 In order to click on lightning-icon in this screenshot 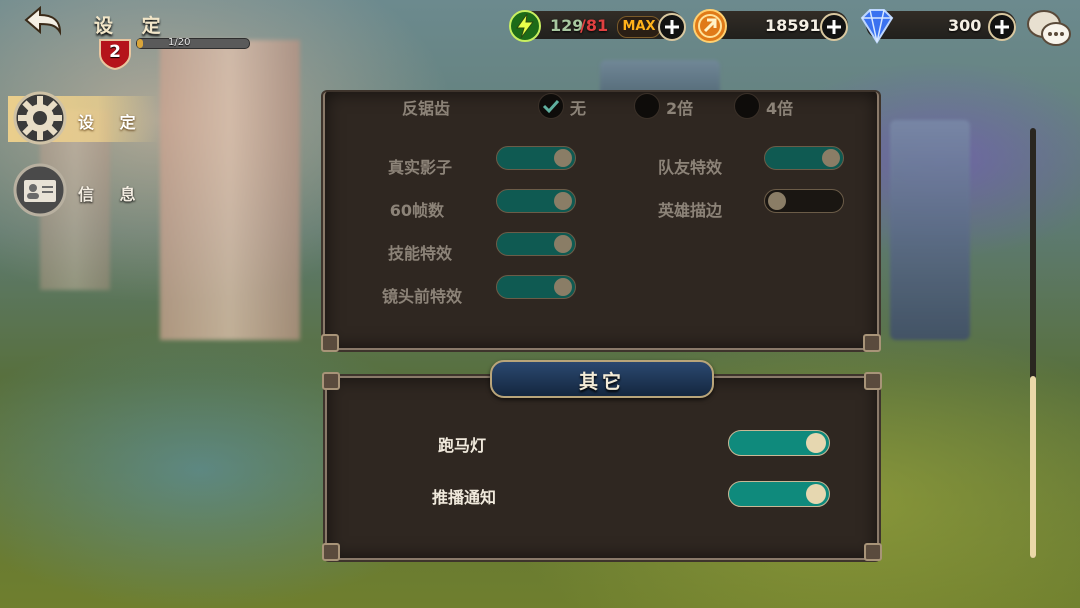, I will do `click(525, 26)`.